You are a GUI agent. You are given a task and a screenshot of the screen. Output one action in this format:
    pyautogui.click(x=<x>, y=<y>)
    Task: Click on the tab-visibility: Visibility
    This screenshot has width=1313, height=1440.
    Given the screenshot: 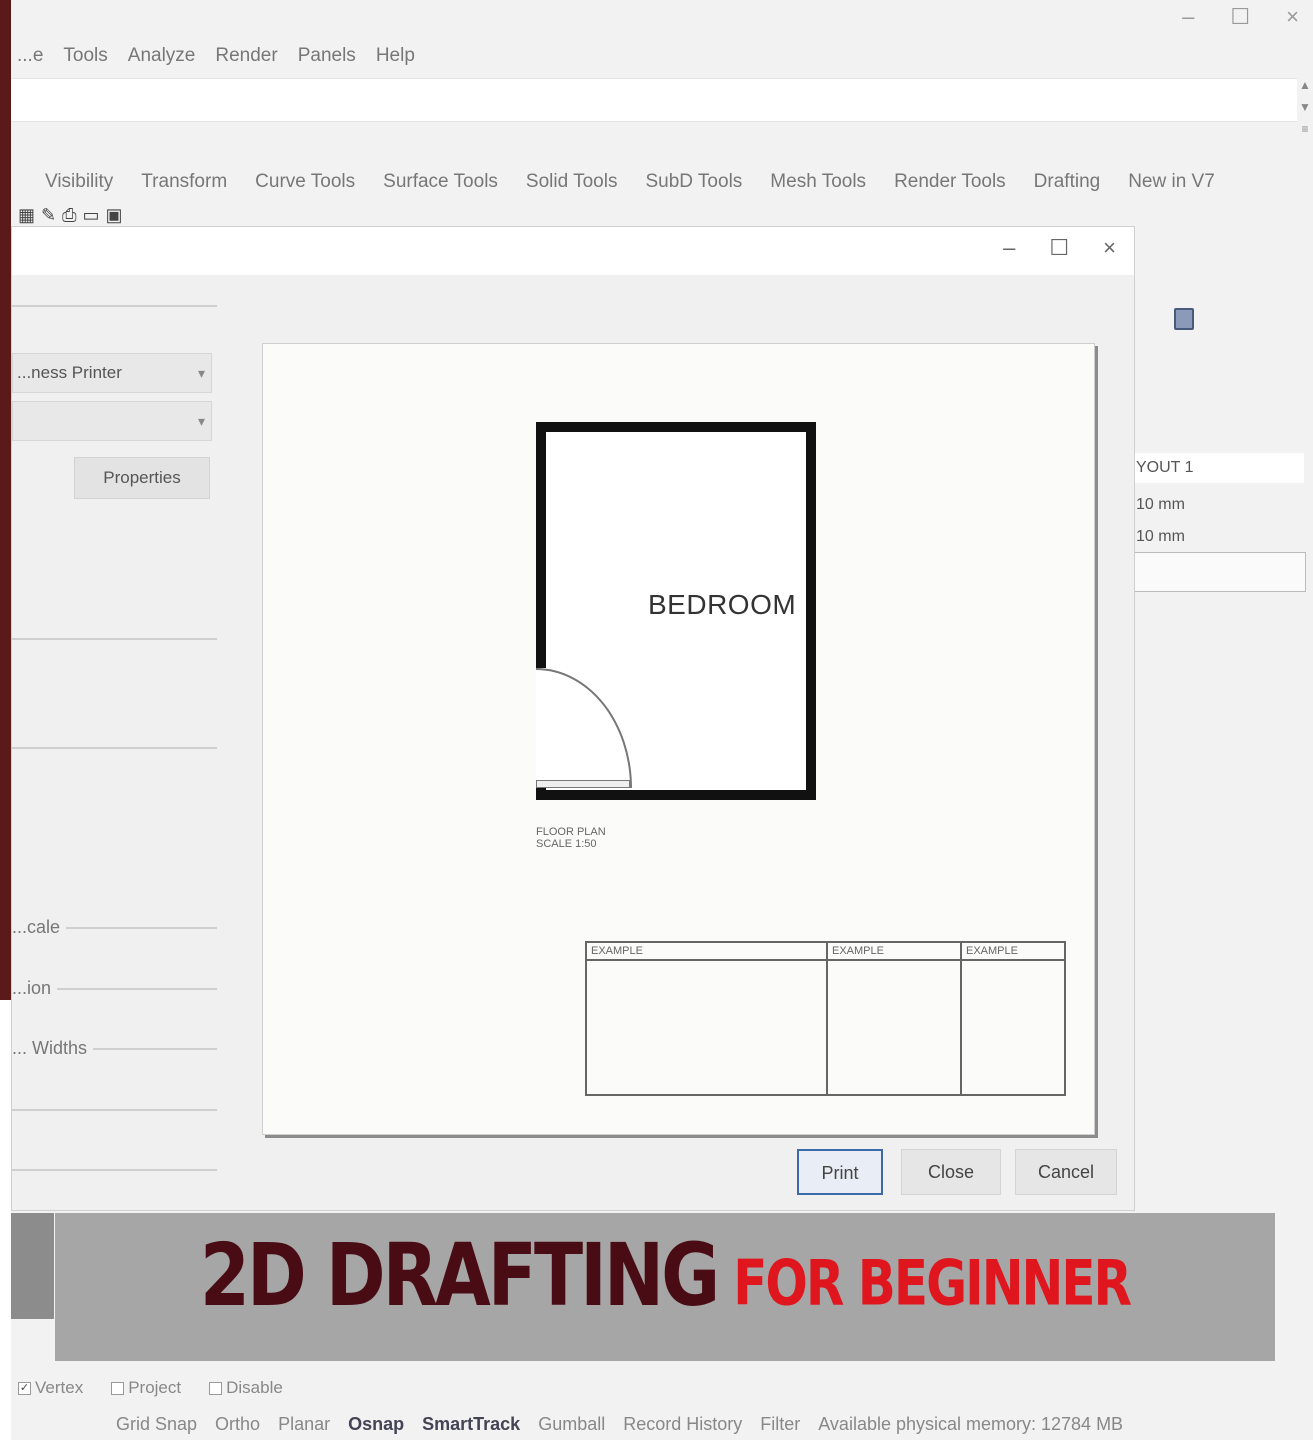 What is the action you would take?
    pyautogui.click(x=79, y=182)
    